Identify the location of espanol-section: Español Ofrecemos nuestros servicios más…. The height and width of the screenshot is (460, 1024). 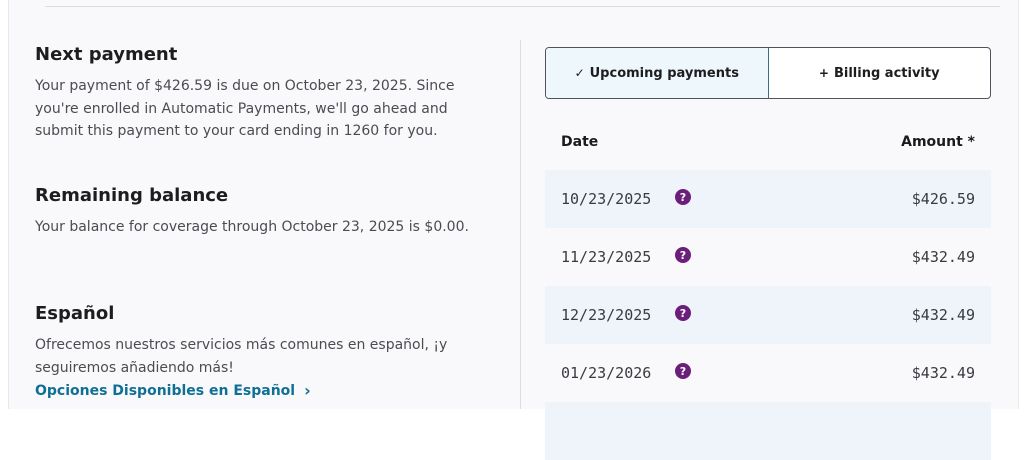
(257, 350).